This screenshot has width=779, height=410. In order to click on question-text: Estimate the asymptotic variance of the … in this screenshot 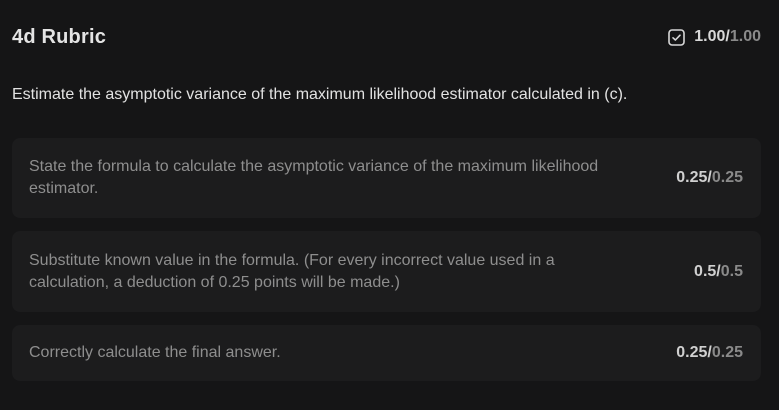, I will do `click(320, 94)`.